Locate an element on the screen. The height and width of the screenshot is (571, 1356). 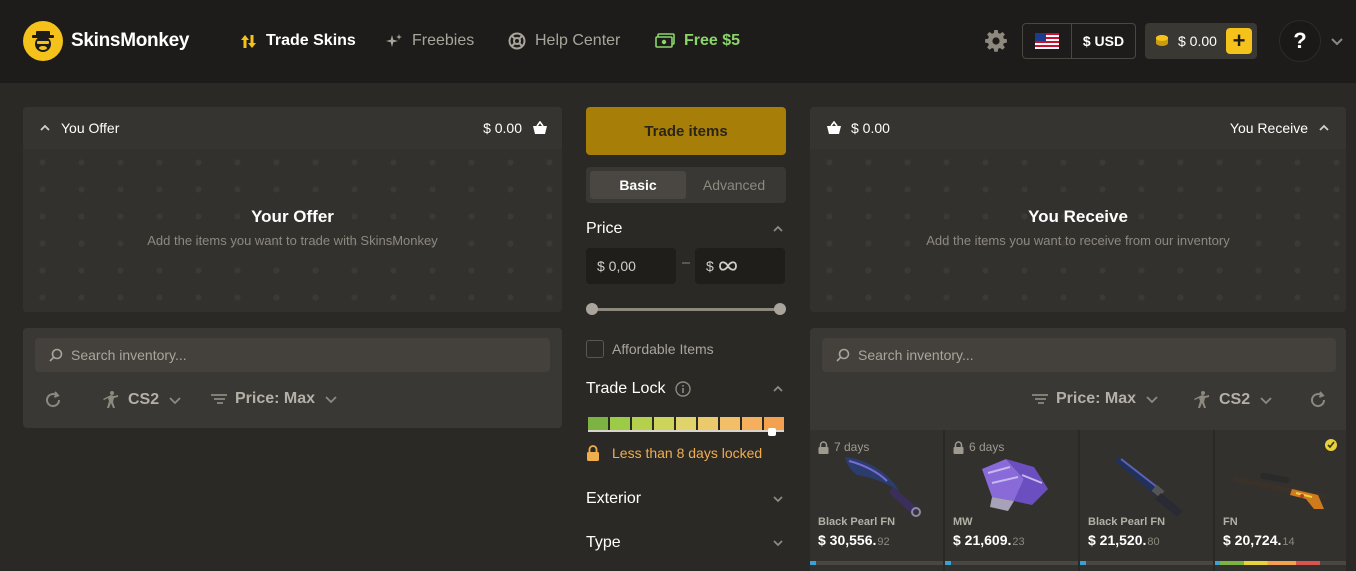
gear-icon is located at coordinates (996, 41).